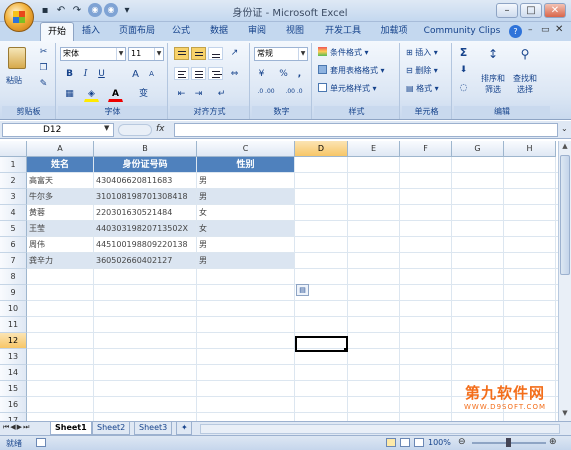 The height and width of the screenshot is (450, 571). I want to click on tab-addins: 加载项, so click(394, 31).